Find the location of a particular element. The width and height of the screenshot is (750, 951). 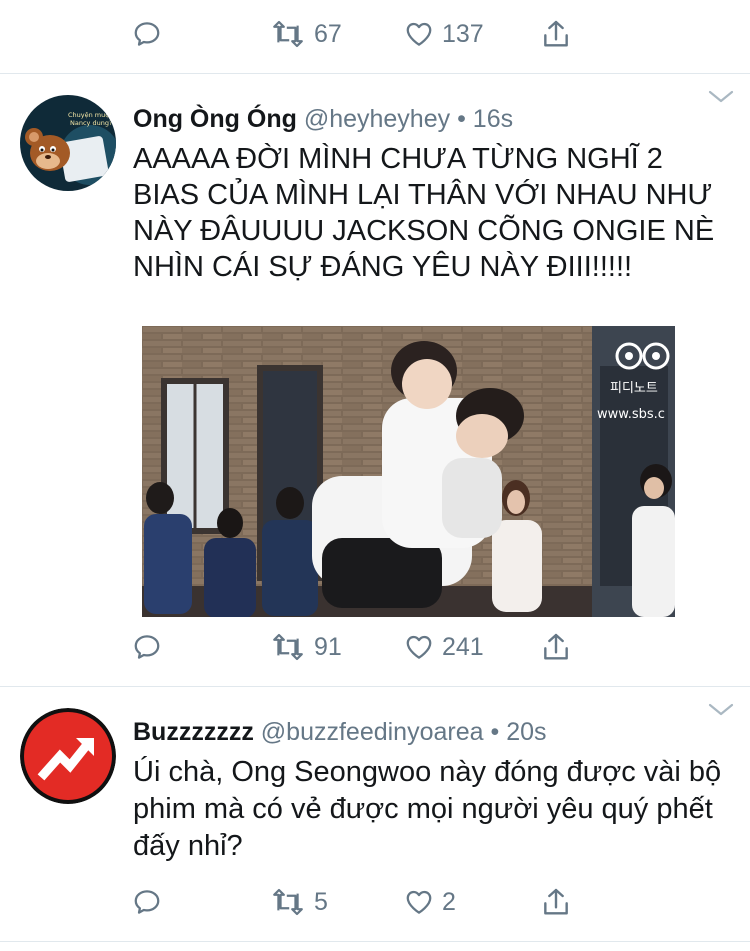

user-handle: @heyheyhey is located at coordinates (377, 119).